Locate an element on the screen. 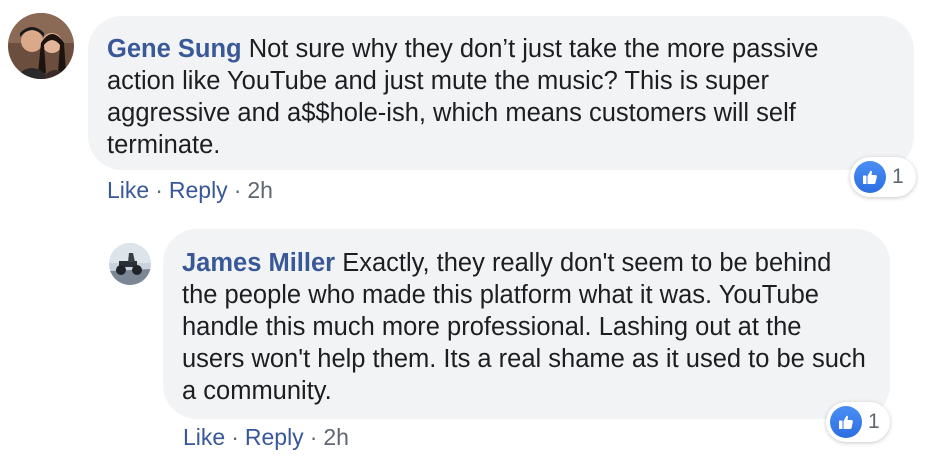  avatar-gene-sung is located at coordinates (41, 46).